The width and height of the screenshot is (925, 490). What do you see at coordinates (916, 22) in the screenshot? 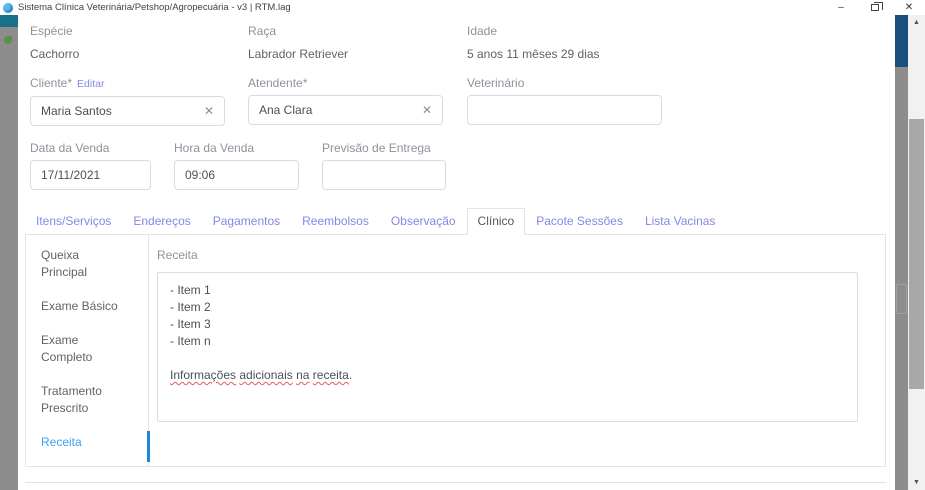
I see `scroll-up-icon: ▲` at bounding box center [916, 22].